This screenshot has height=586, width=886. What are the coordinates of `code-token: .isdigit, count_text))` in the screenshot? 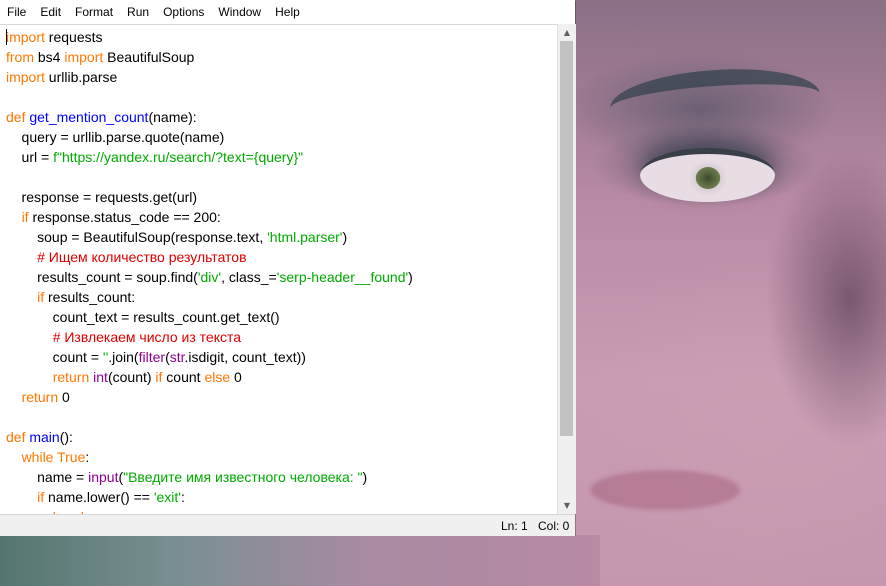 It's located at (245, 357).